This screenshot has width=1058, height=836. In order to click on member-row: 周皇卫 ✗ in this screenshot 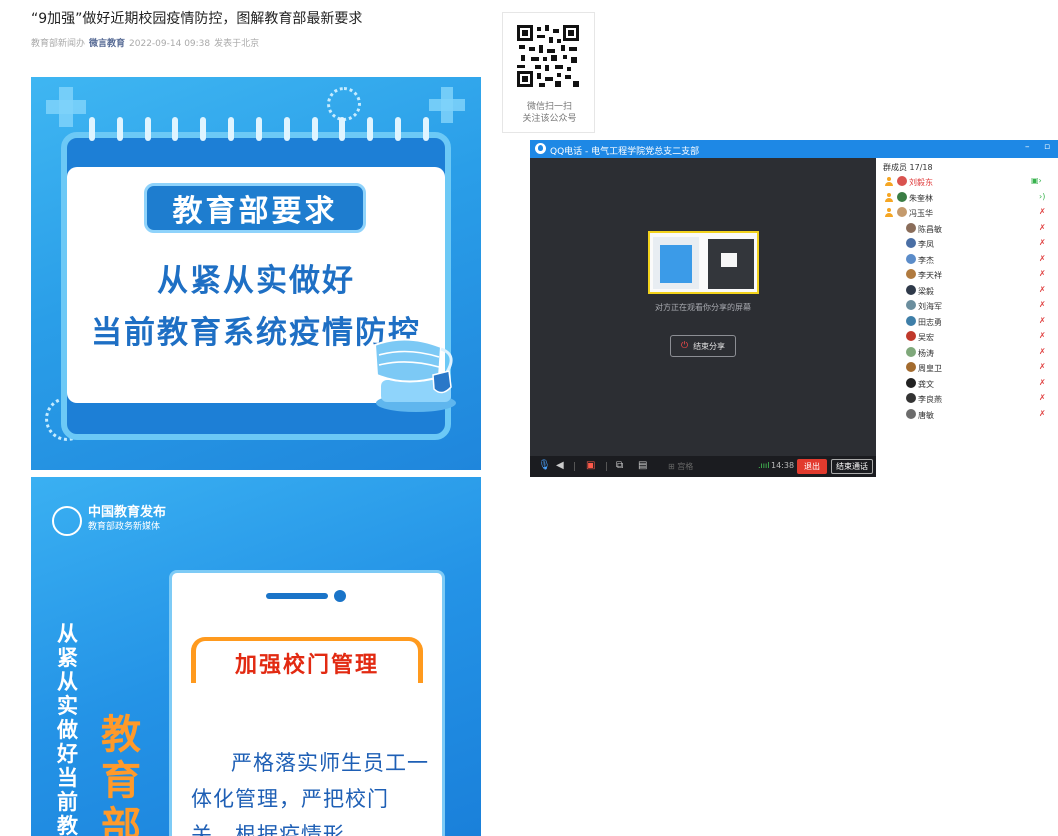, I will do `click(967, 368)`.